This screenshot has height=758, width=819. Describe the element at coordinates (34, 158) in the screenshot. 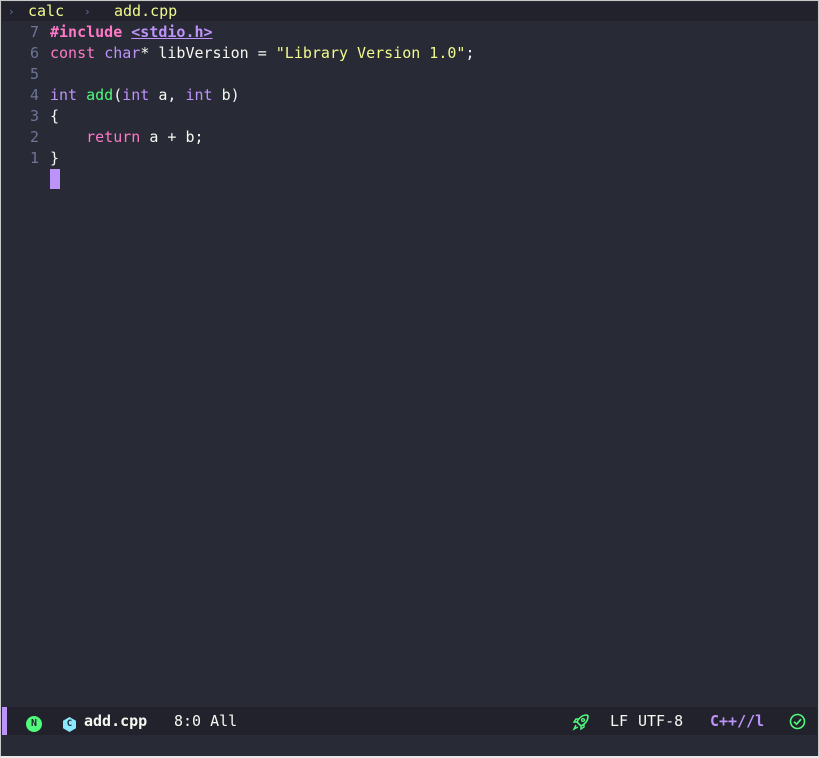

I see `line-number: 1` at that location.